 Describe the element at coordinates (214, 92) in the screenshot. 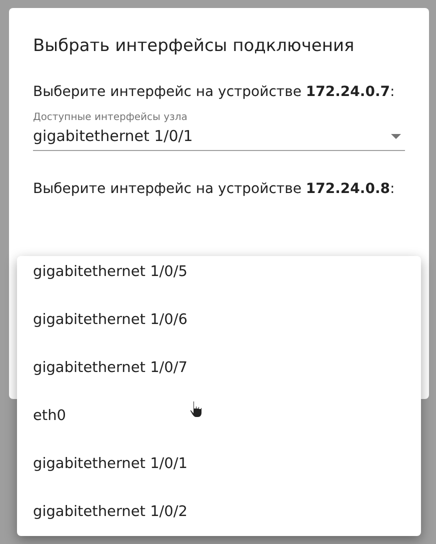

I see `device-prompt: Выберите интерфейс на устройстве 172.24.0.7:` at that location.